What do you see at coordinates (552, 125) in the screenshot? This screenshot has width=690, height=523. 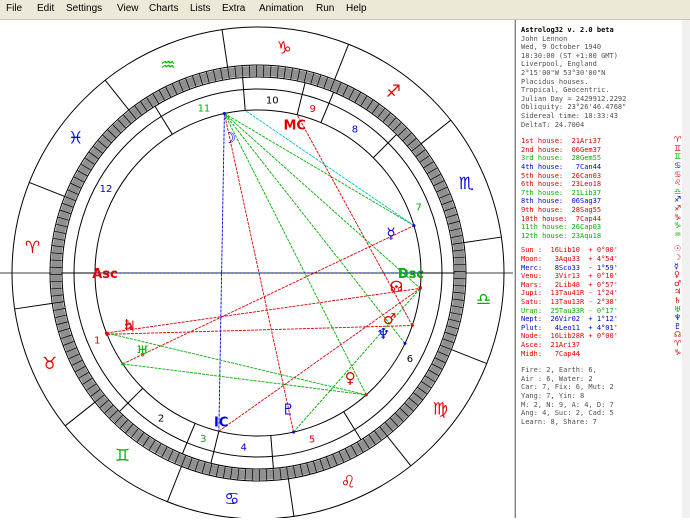 I see `chart-info-line: DeltaT: 24.7004` at bounding box center [552, 125].